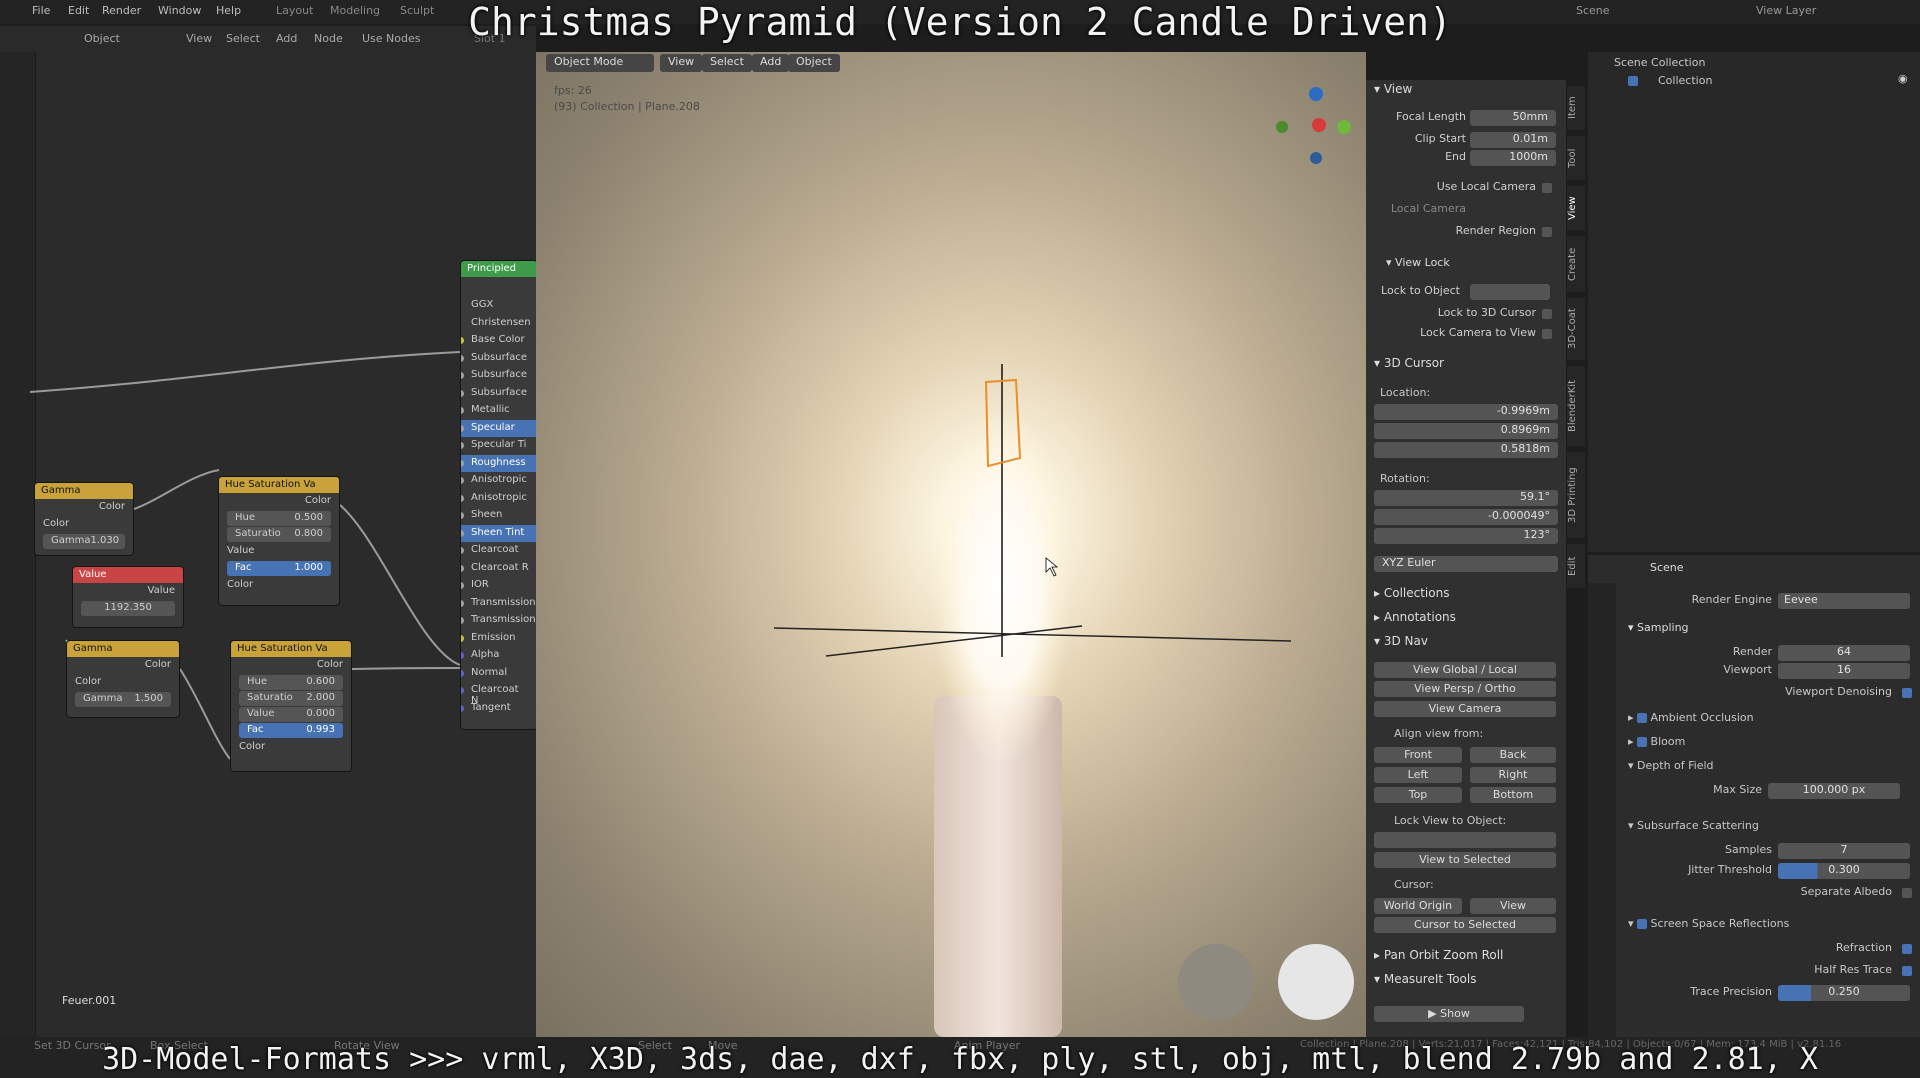  I want to click on section-3d-cursor: ▾ 3D Cursor, so click(1409, 363).